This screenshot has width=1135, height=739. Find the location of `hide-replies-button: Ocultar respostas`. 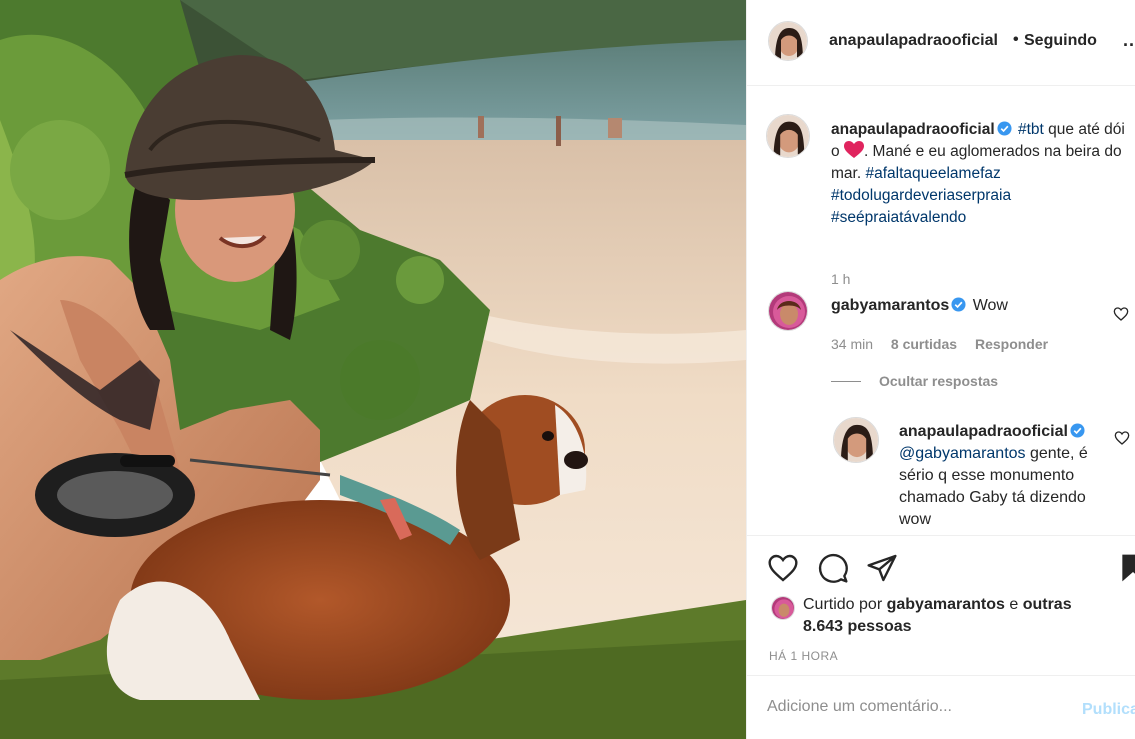

hide-replies-button: Ocultar respostas is located at coordinates (914, 381).